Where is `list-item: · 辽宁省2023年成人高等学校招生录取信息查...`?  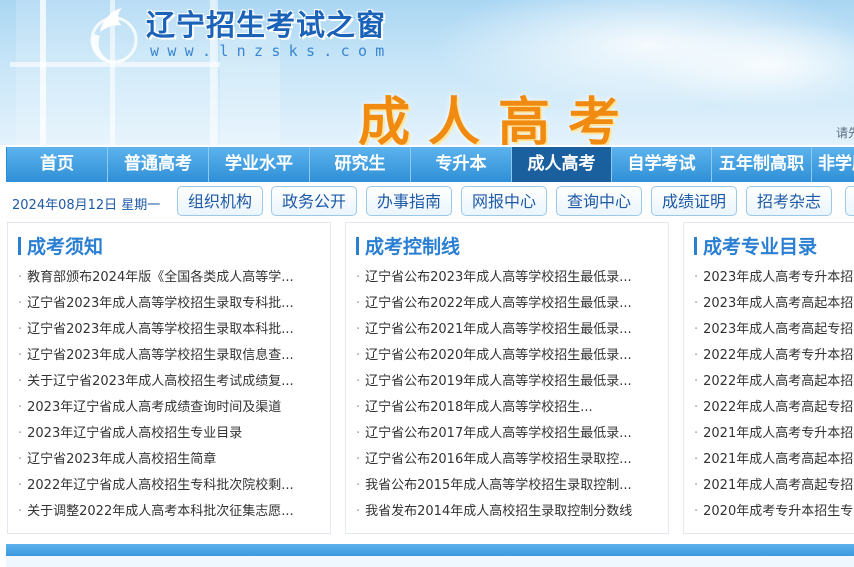
list-item: · 辽宁省2023年成人高等学校招生录取信息查... is located at coordinates (156, 356).